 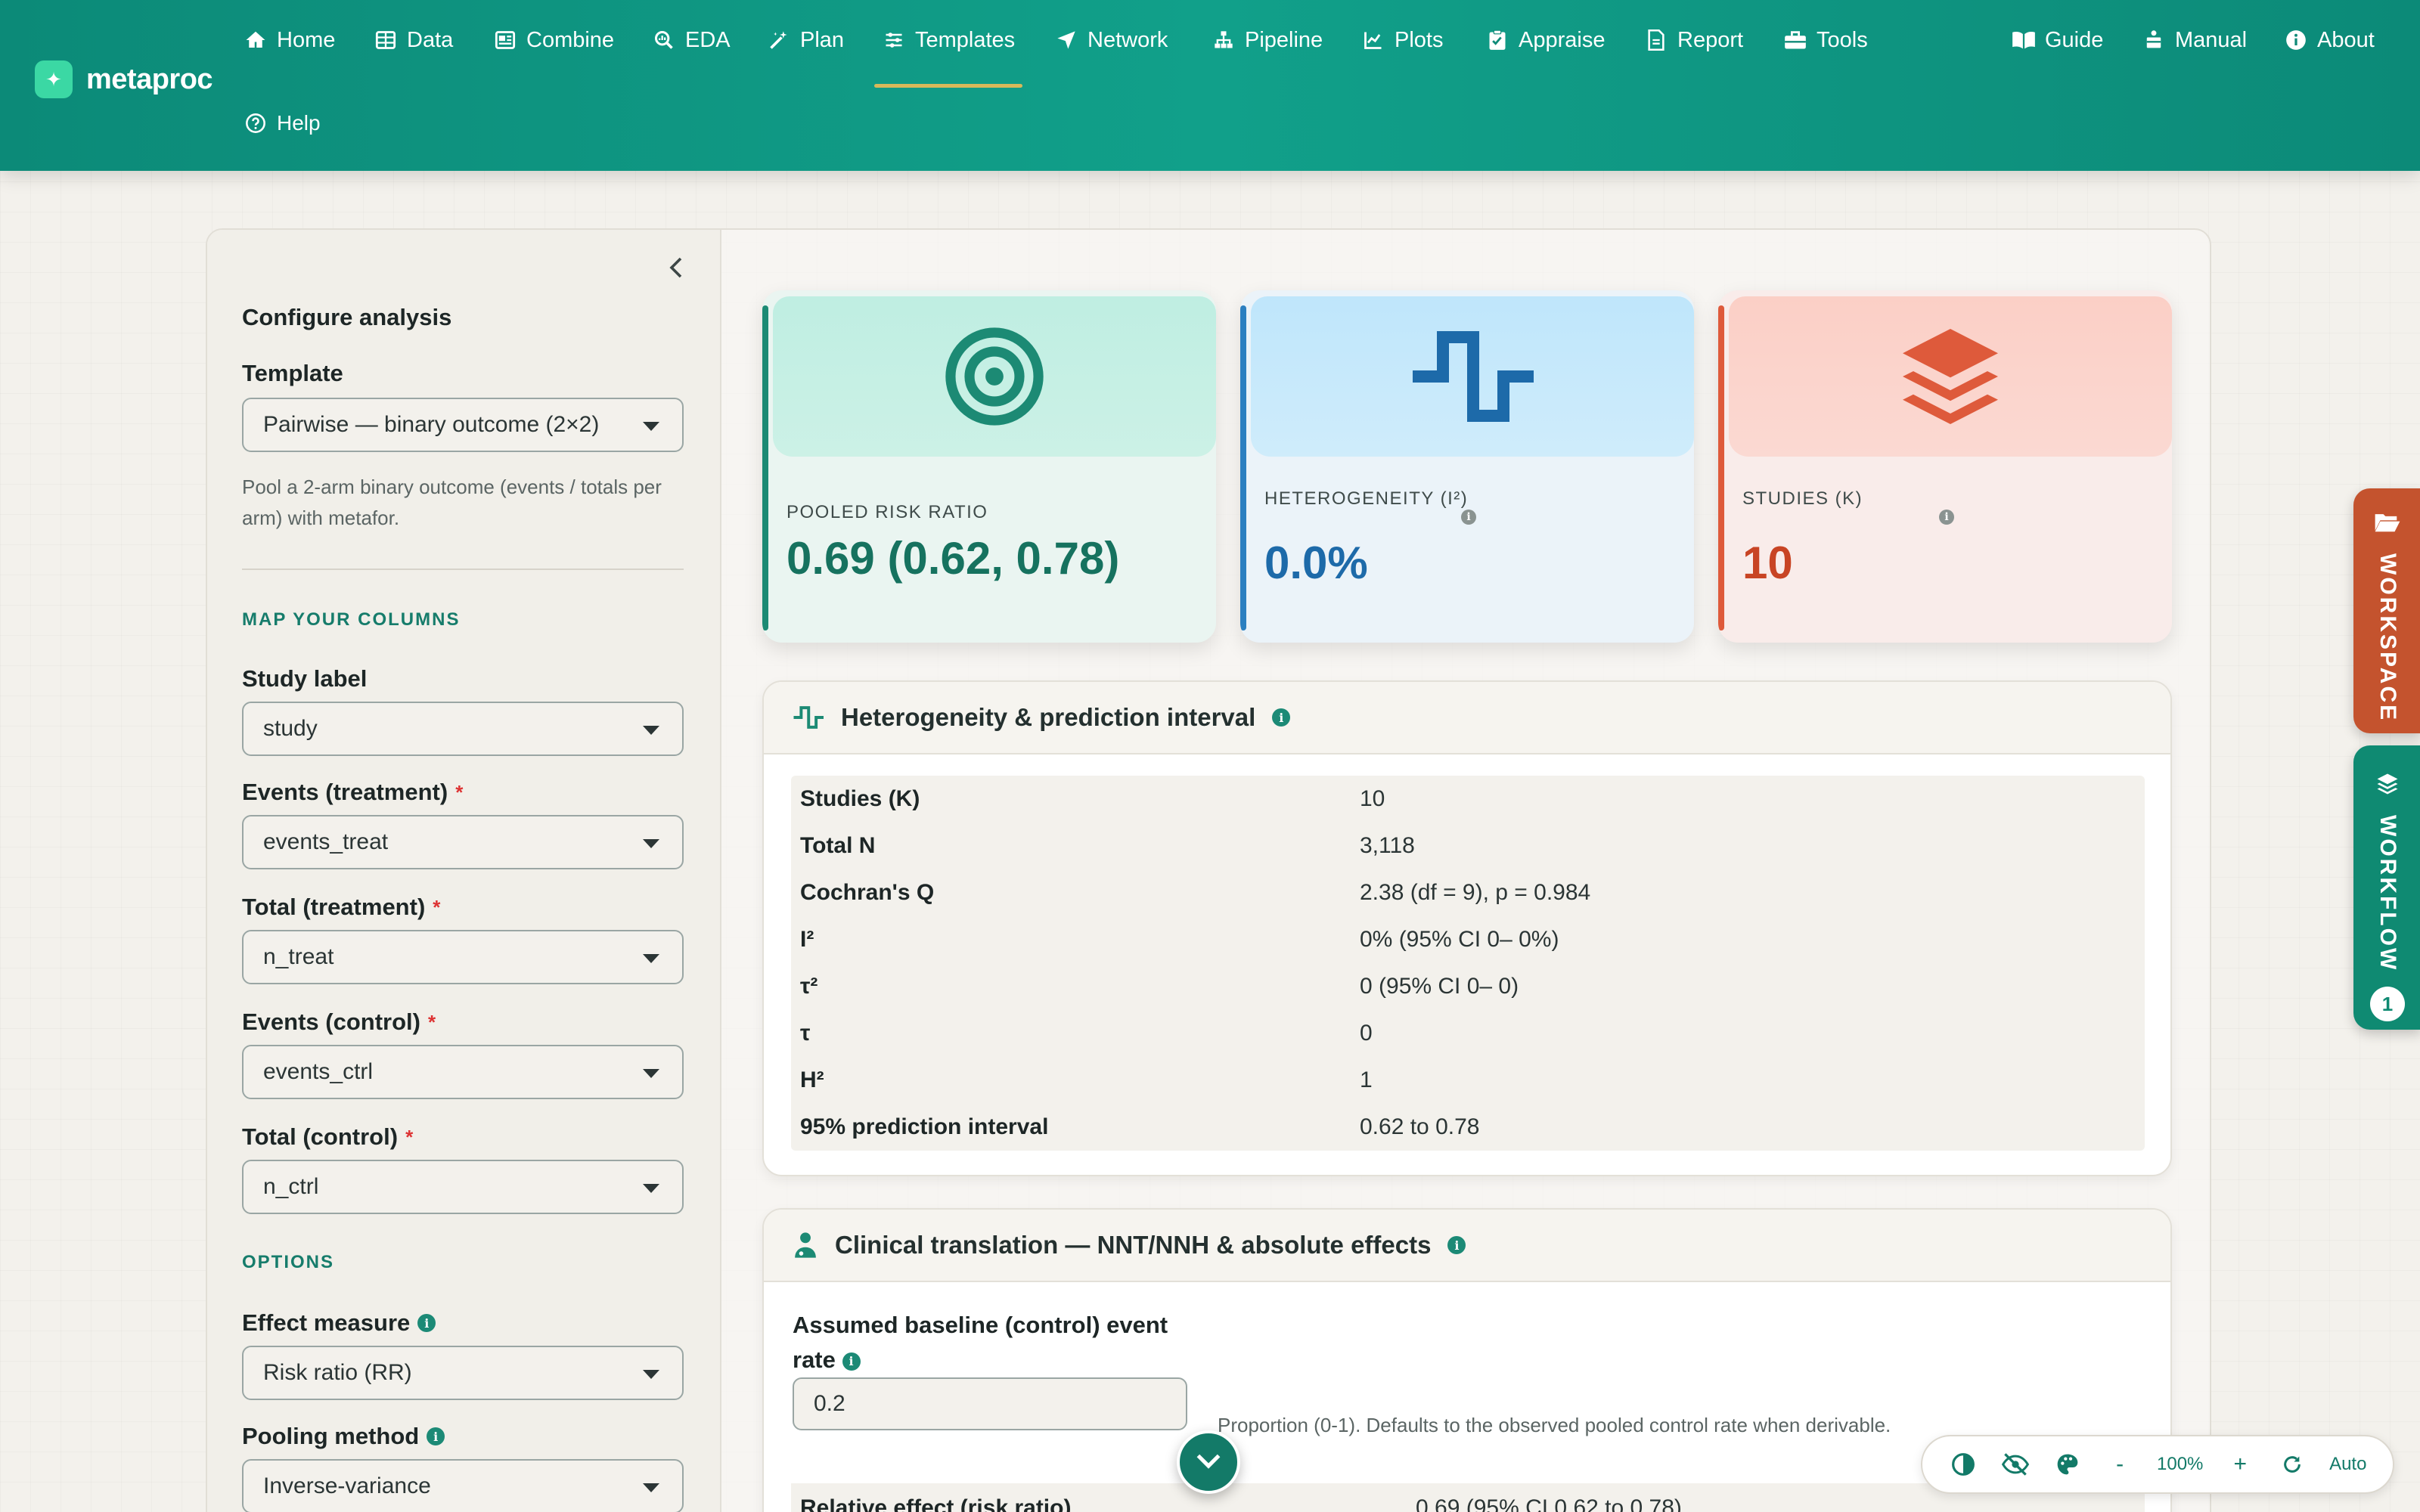 I want to click on nav-guide: Guide, so click(x=2057, y=40).